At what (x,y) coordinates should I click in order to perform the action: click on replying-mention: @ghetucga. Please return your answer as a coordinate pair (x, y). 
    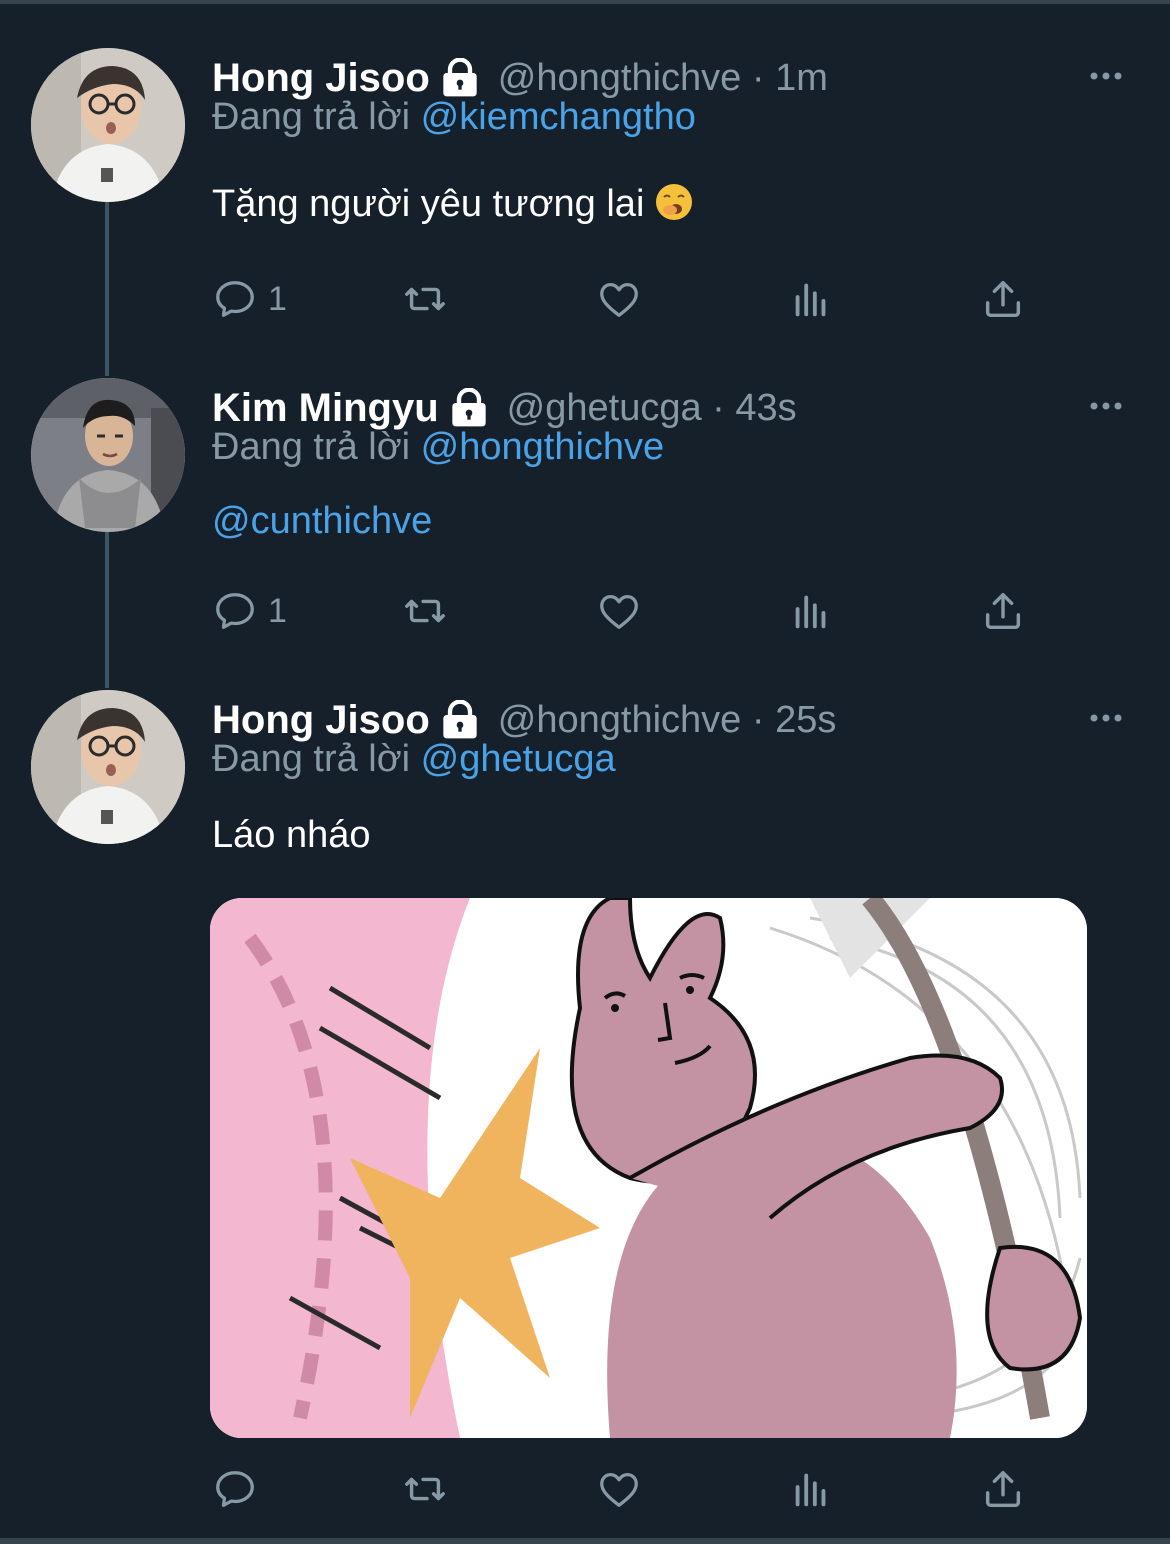
    Looking at the image, I should click on (518, 759).